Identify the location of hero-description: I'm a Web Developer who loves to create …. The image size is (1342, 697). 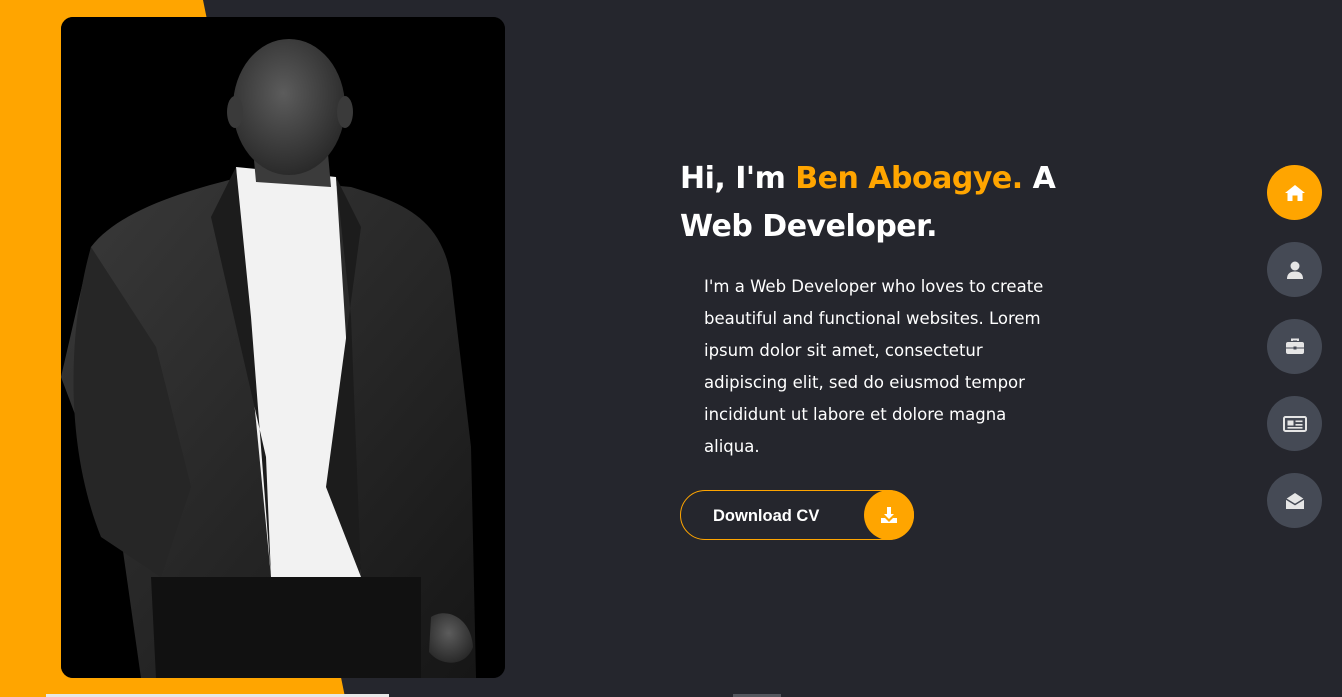
(874, 366).